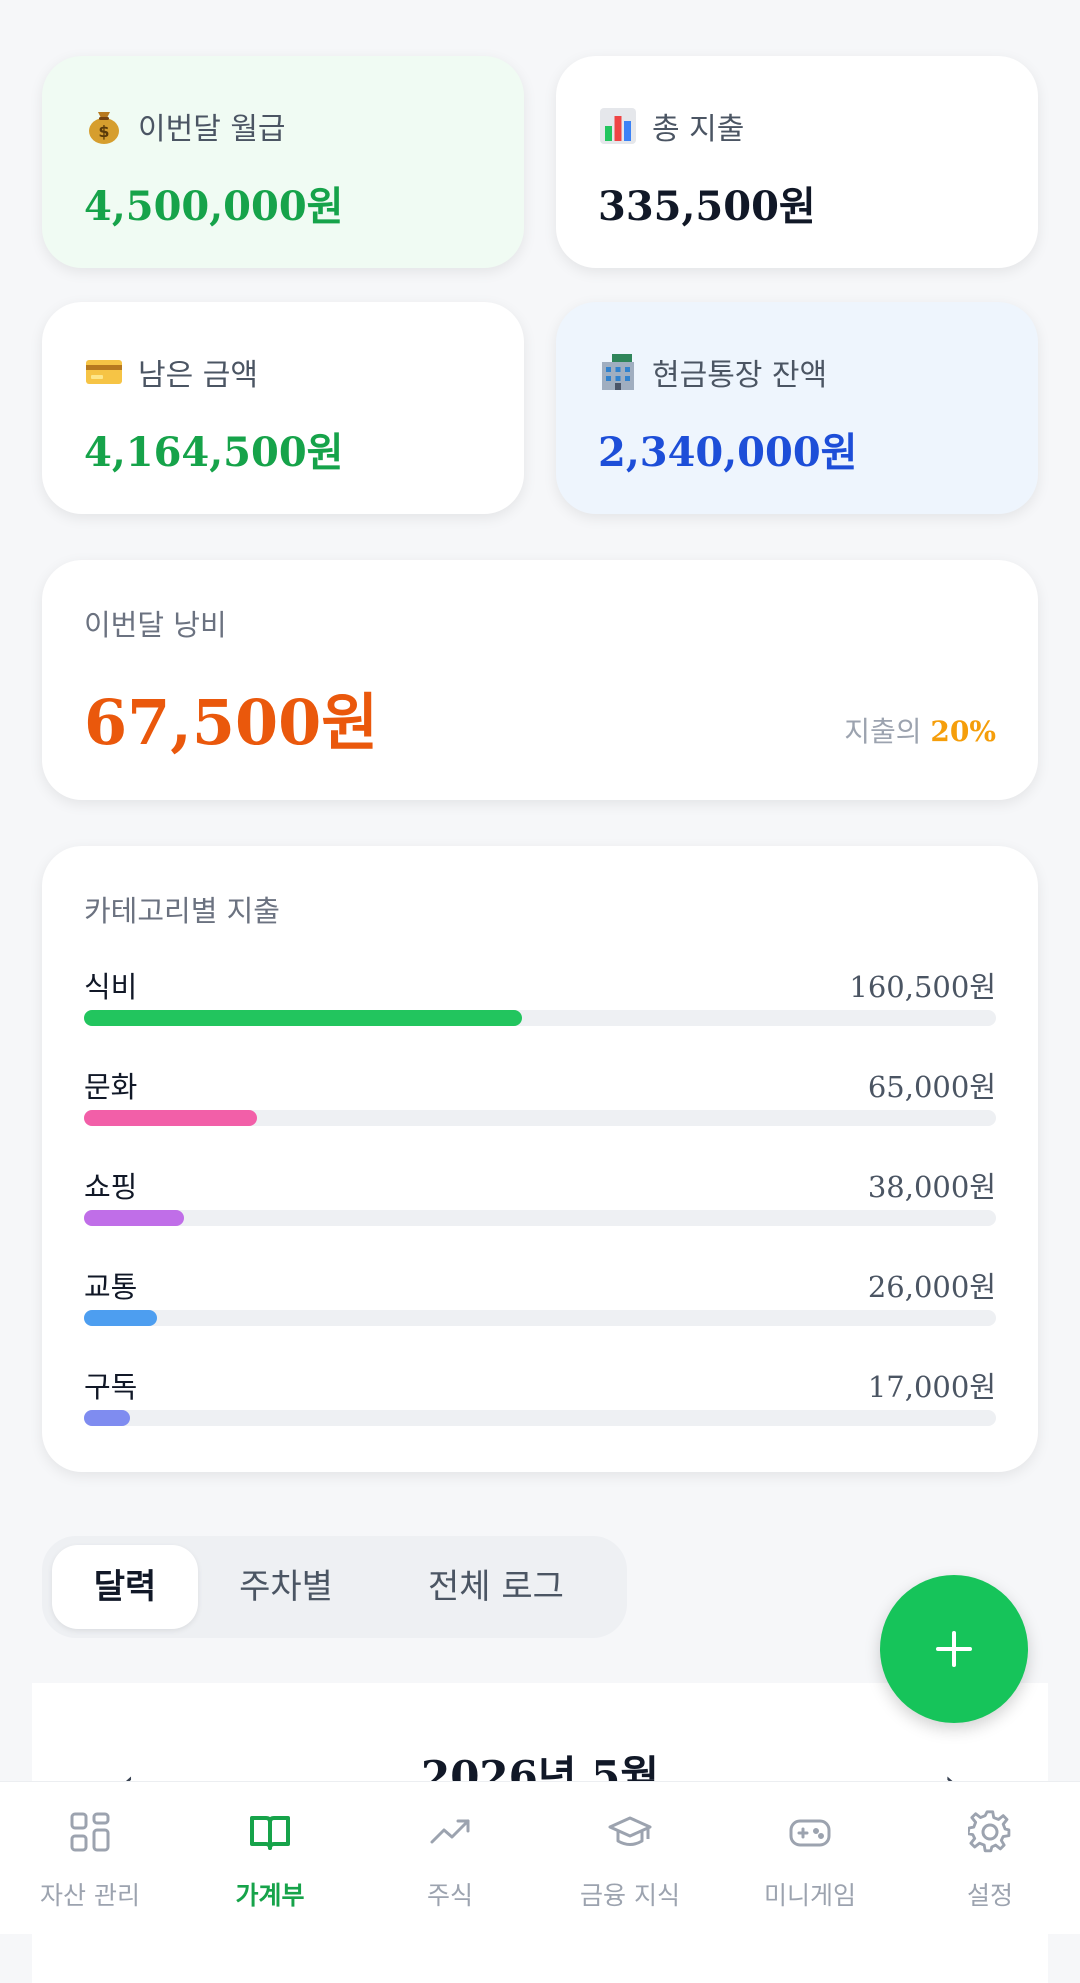 This screenshot has height=1983, width=1080. What do you see at coordinates (90, 1895) in the screenshot?
I see `nav-label: 자산 관리` at bounding box center [90, 1895].